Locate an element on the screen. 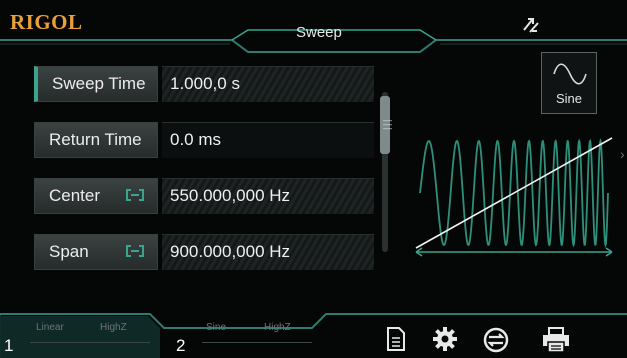 The width and height of the screenshot is (627, 358). param-row-sweep-time: Sweep Time 1.000,0 s is located at coordinates (205, 84).